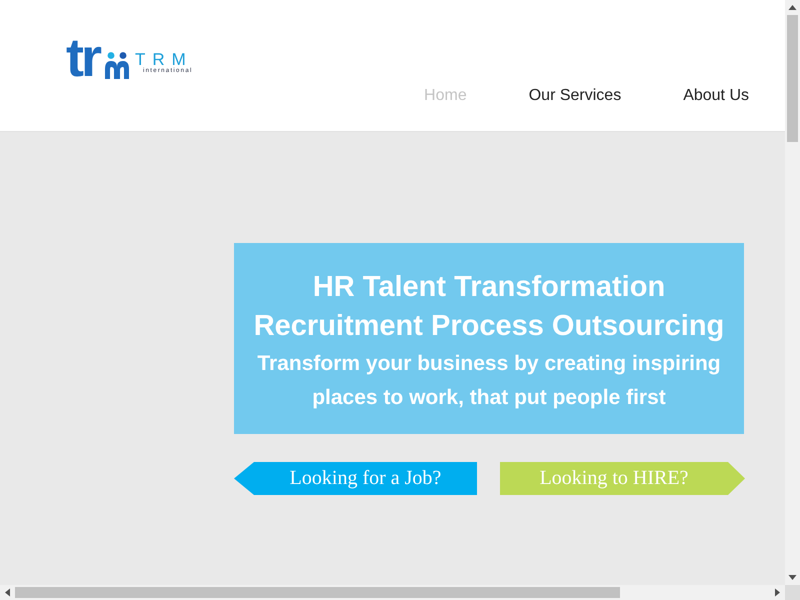 This screenshot has width=800, height=600. What do you see at coordinates (575, 96) in the screenshot?
I see `nav-link: Our Services` at bounding box center [575, 96].